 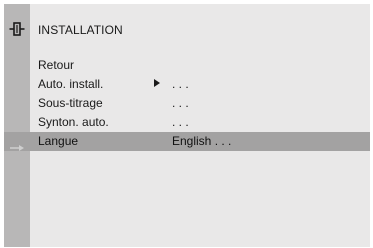 I want to click on menu-item-label: Auto. install., so click(x=71, y=84).